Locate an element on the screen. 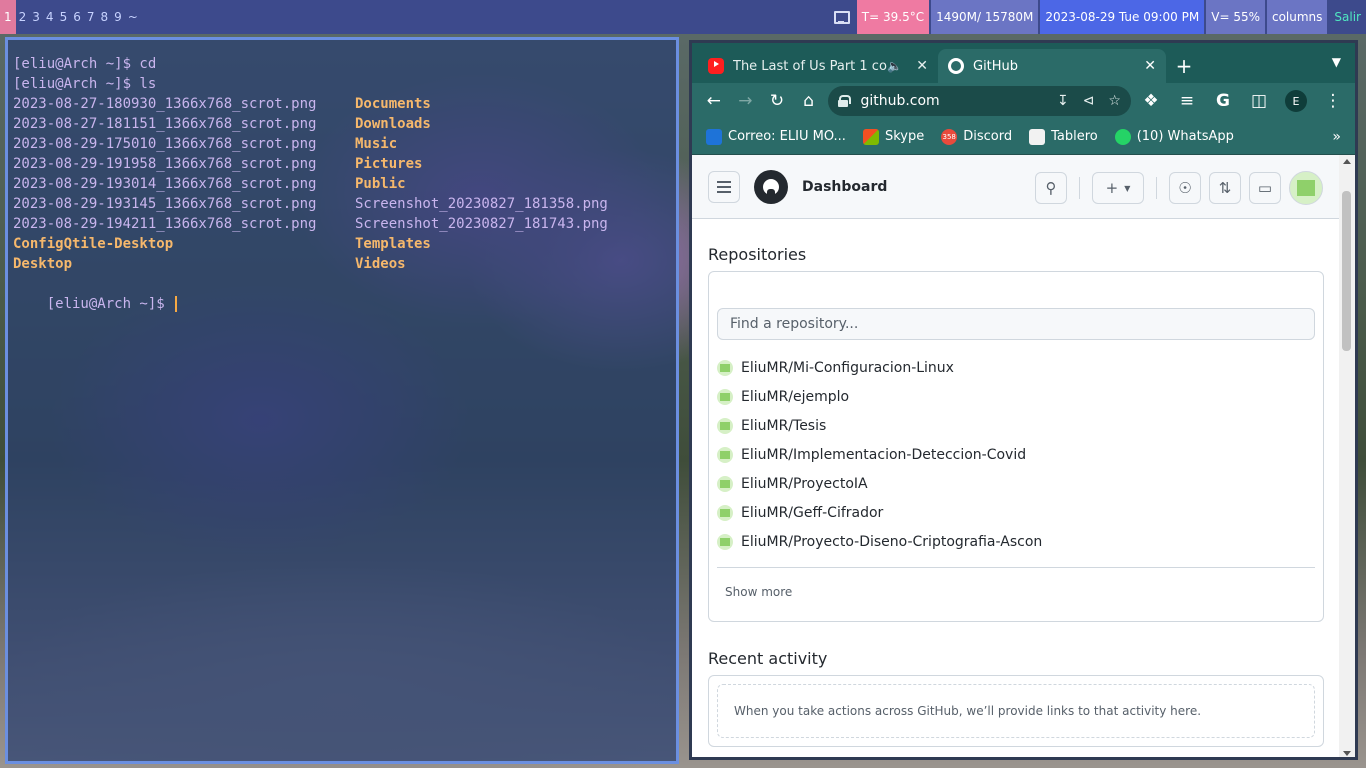 This screenshot has height=768, width=1366. profile-avatar: E is located at coordinates (1295, 101).